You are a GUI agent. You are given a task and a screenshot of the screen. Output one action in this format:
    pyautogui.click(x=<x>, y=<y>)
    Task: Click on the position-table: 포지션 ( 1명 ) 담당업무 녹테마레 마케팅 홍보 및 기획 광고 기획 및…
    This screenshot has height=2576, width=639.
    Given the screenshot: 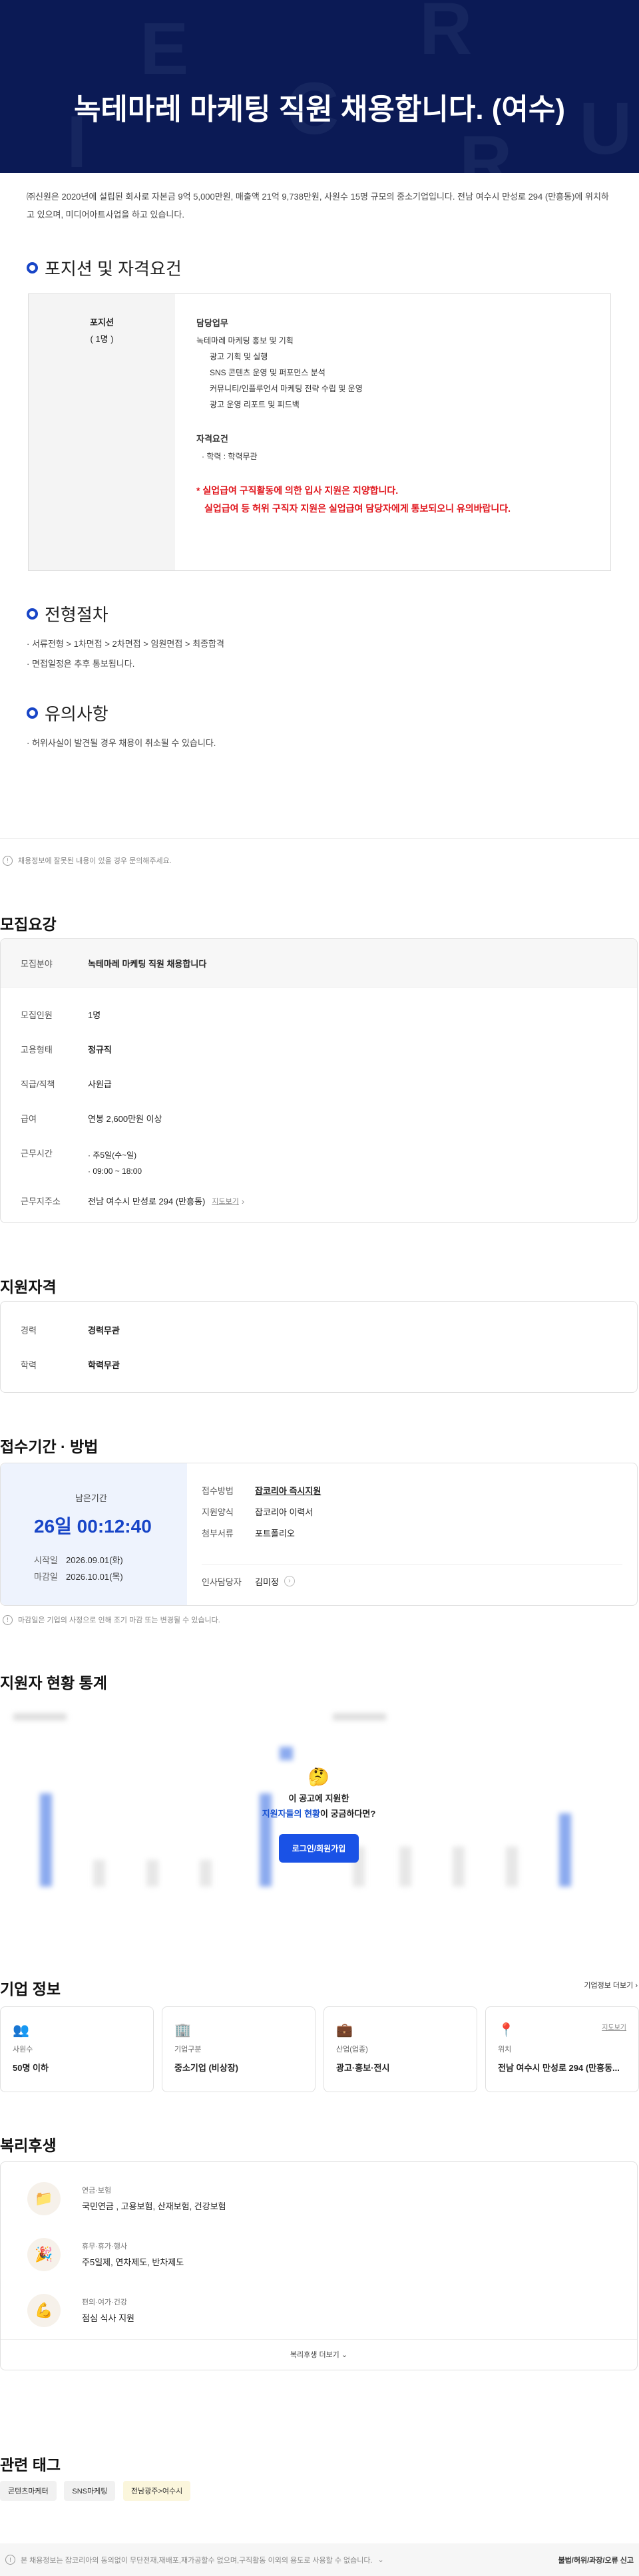 What is the action you would take?
    pyautogui.click(x=319, y=432)
    